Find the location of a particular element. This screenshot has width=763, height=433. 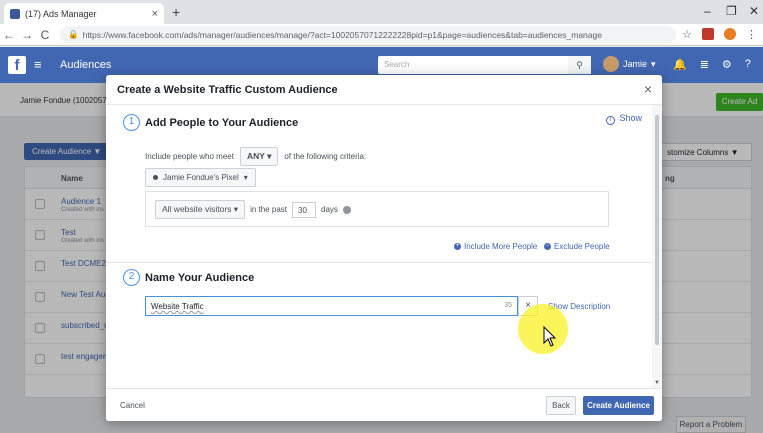

mouse-pointer-icon is located at coordinates (550, 336).